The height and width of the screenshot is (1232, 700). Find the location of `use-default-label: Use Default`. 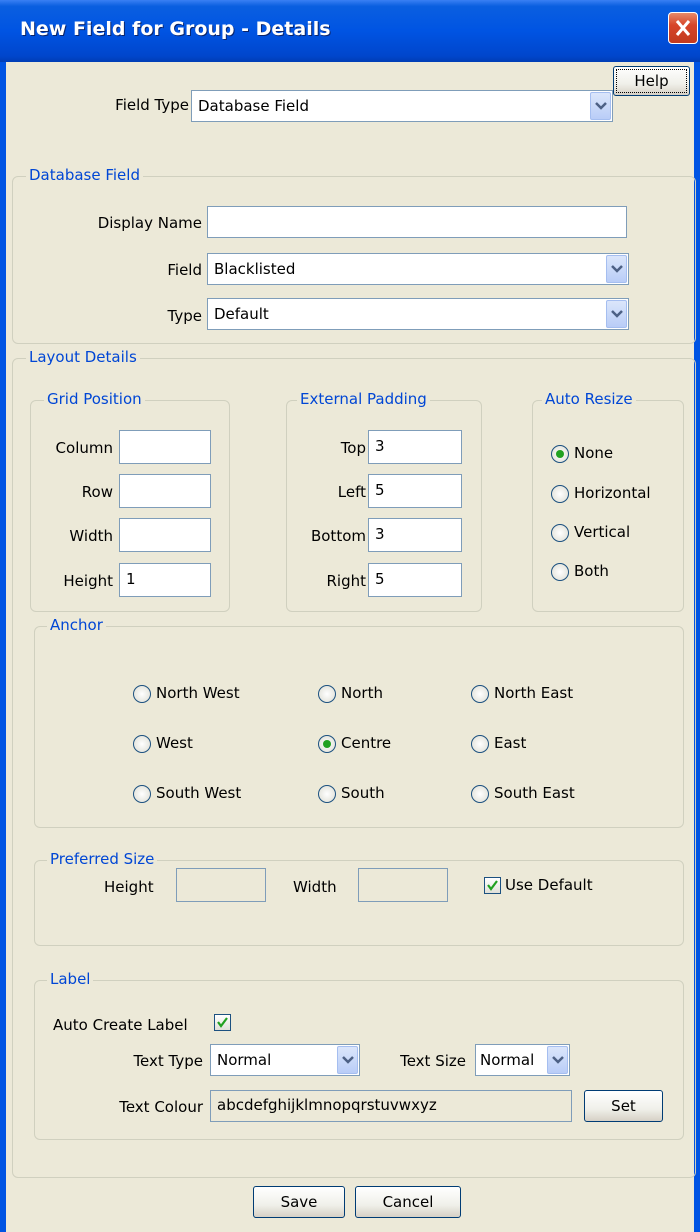

use-default-label: Use Default is located at coordinates (549, 885).